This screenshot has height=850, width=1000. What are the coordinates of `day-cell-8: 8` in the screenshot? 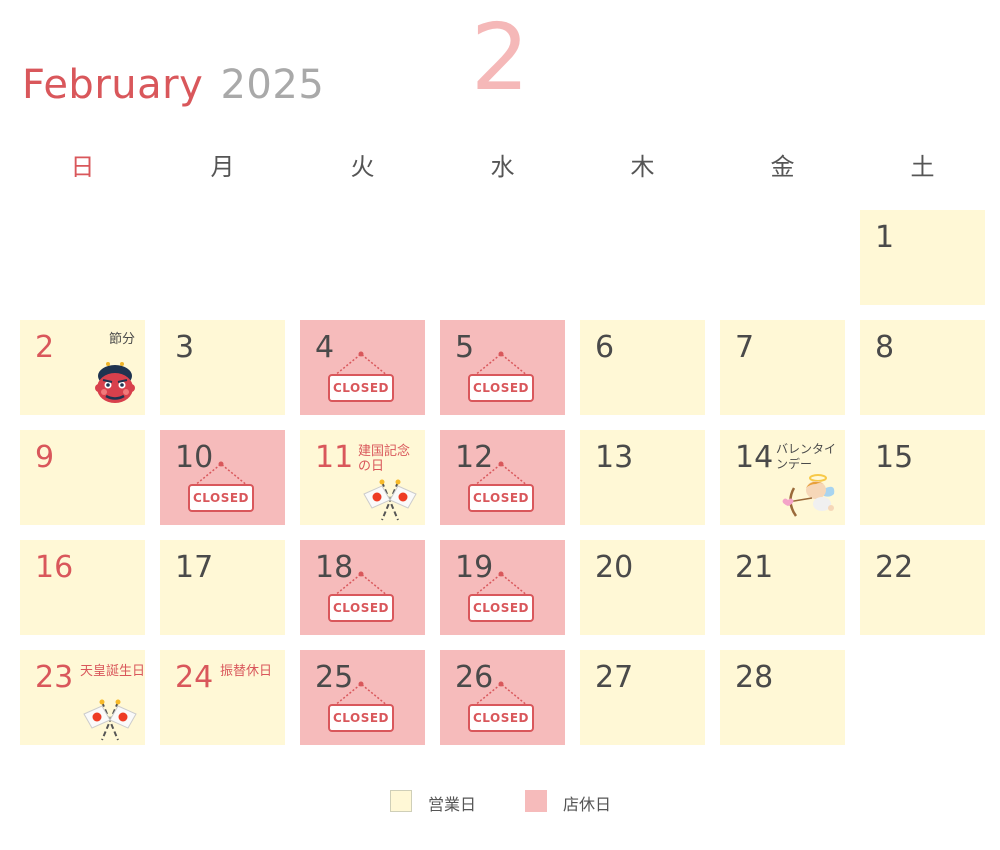 It's located at (922, 367).